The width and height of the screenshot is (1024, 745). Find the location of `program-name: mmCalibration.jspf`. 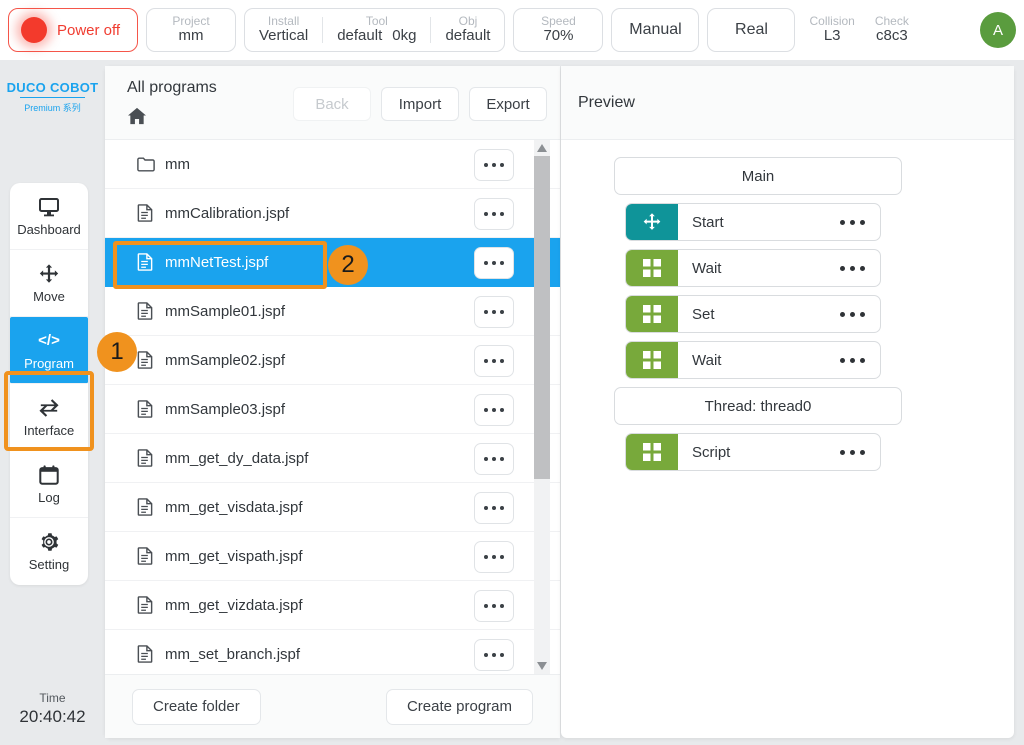

program-name: mmCalibration.jspf is located at coordinates (227, 213).